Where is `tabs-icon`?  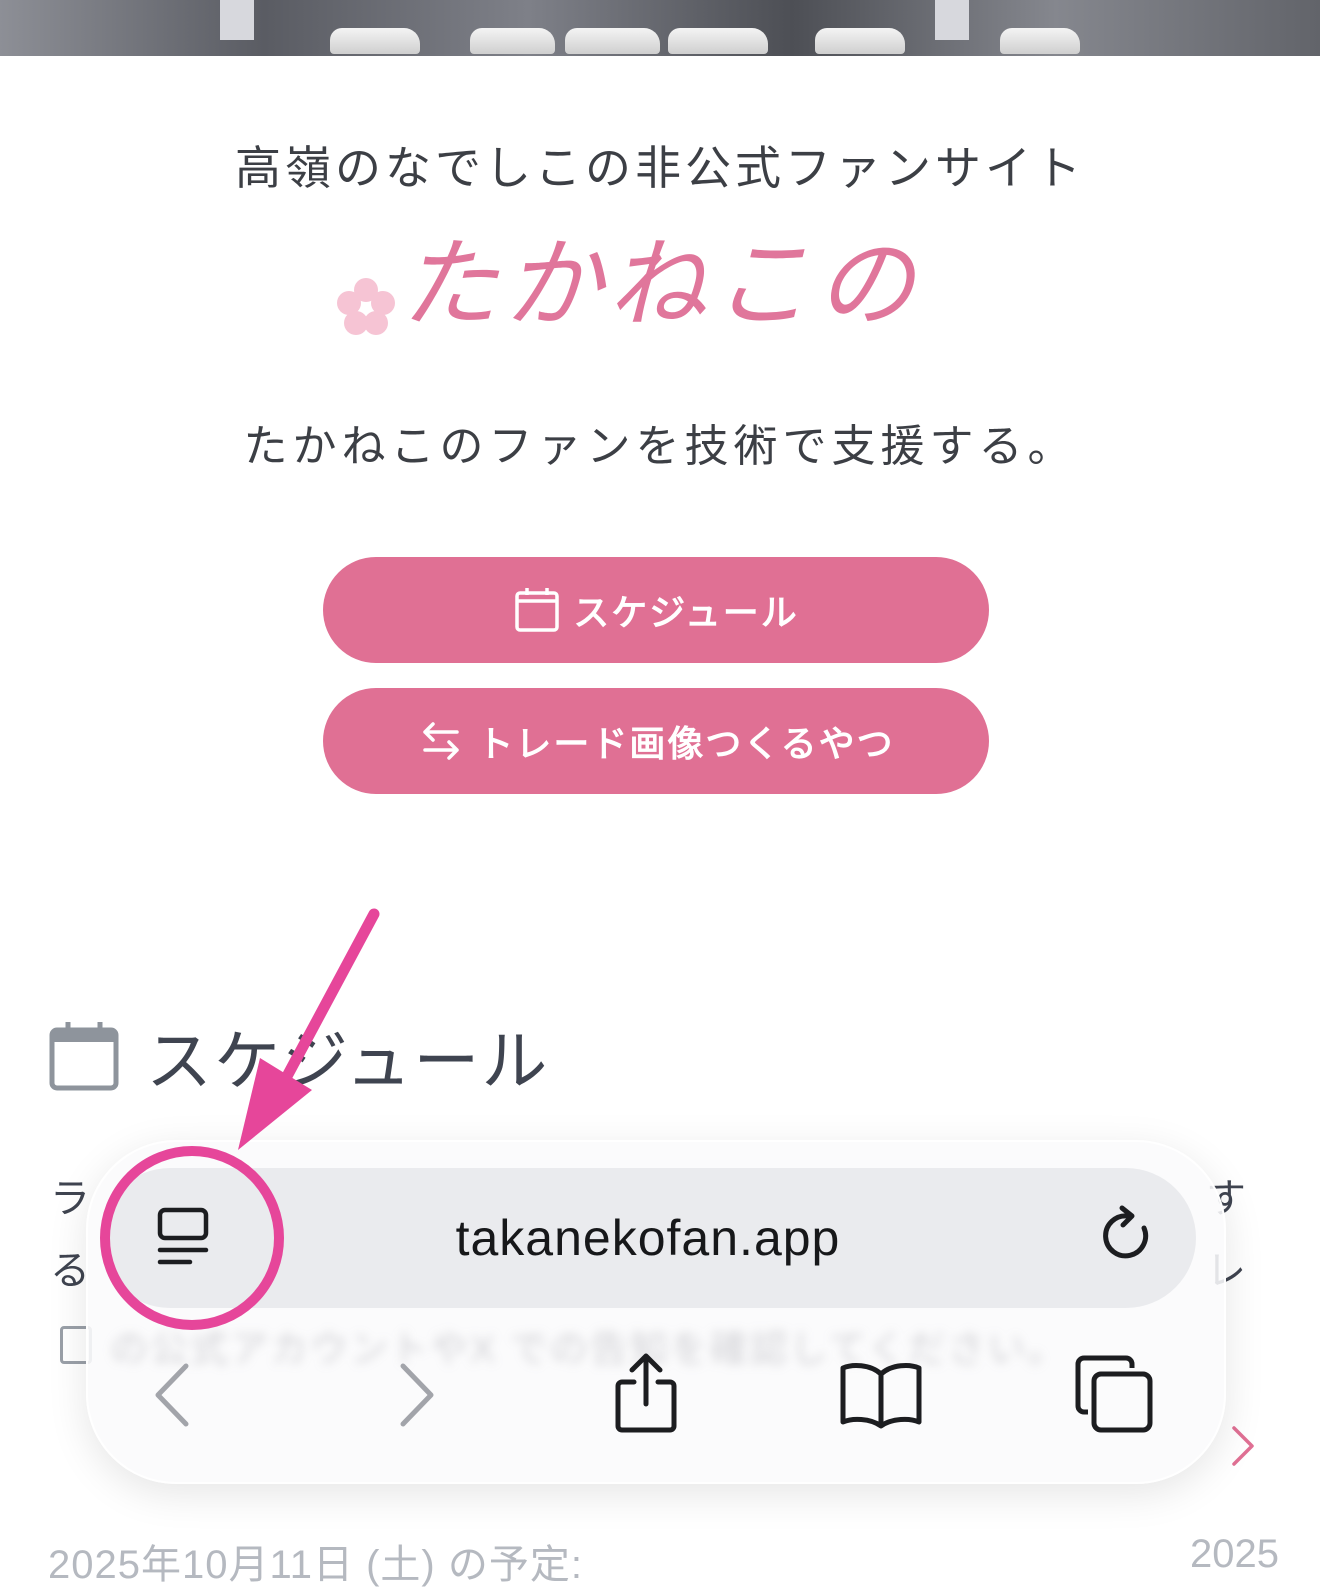
tabs-icon is located at coordinates (1114, 1394).